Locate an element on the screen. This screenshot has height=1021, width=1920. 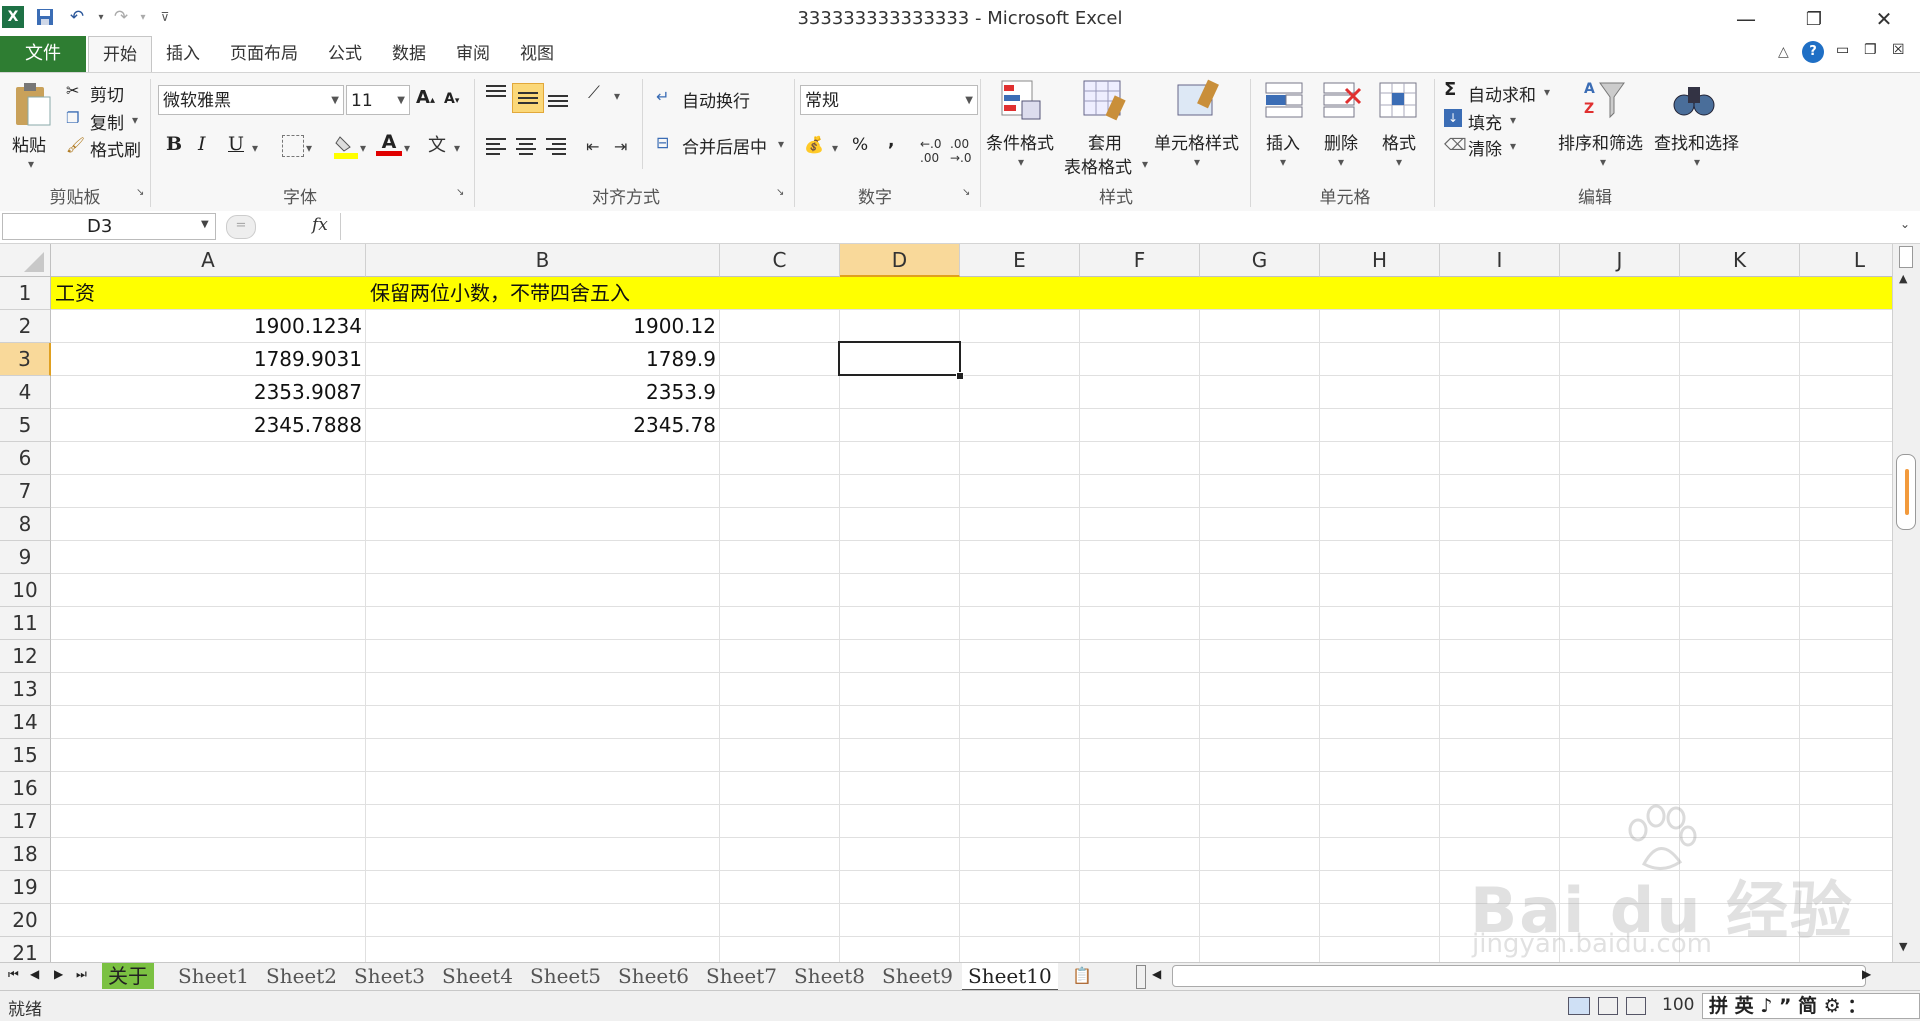
find-dropdown-icon: ▾ is located at coordinates (1697, 162).